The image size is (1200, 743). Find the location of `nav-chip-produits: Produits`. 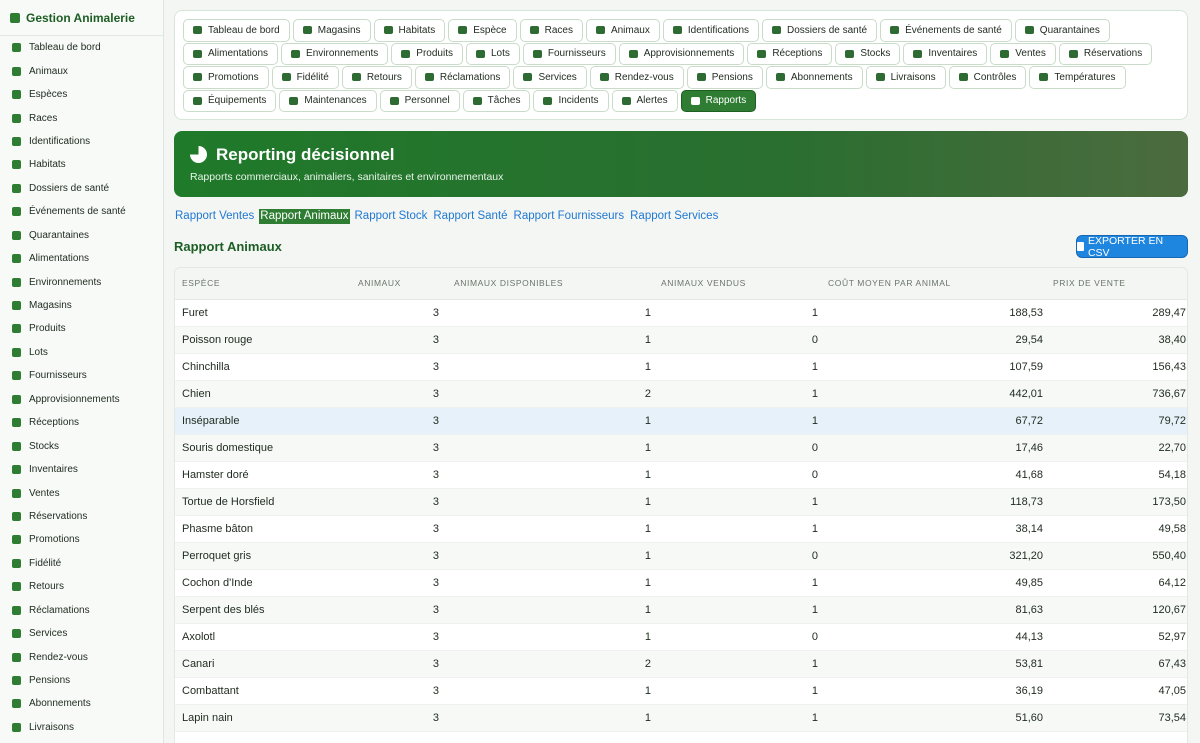

nav-chip-produits: Produits is located at coordinates (427, 53).